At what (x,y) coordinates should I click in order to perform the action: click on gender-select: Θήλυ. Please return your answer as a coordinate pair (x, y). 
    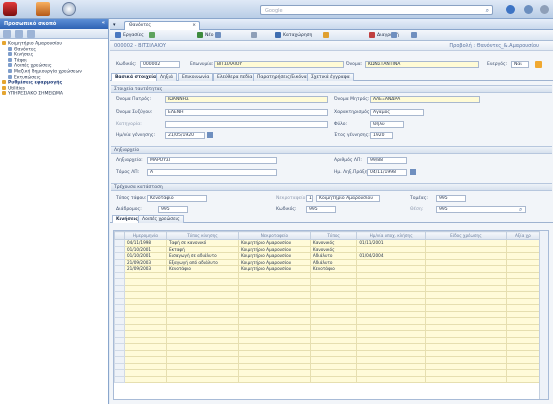
    Looking at the image, I should click on (387, 124).